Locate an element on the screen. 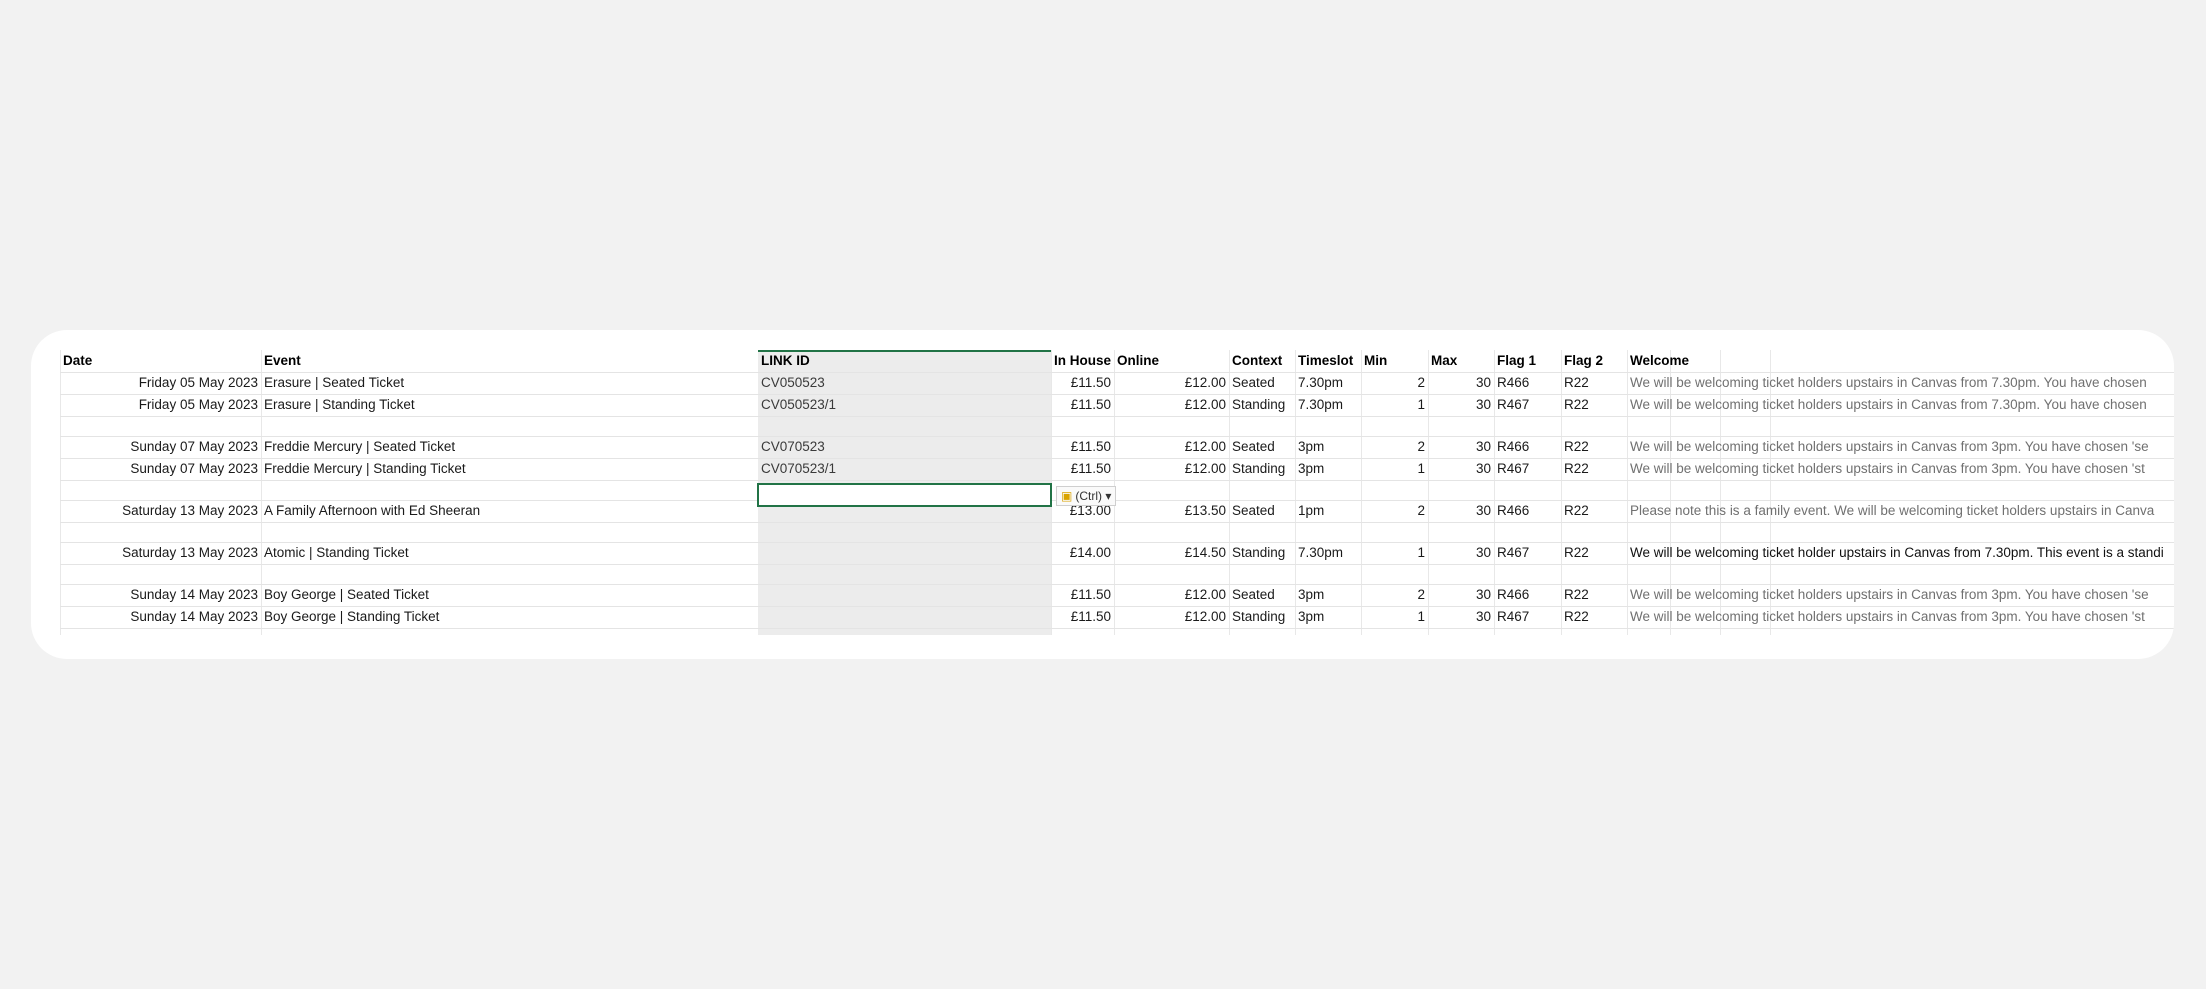 The image size is (2206, 989). column-header-welcome: Welcome is located at coordinates (1900, 361).